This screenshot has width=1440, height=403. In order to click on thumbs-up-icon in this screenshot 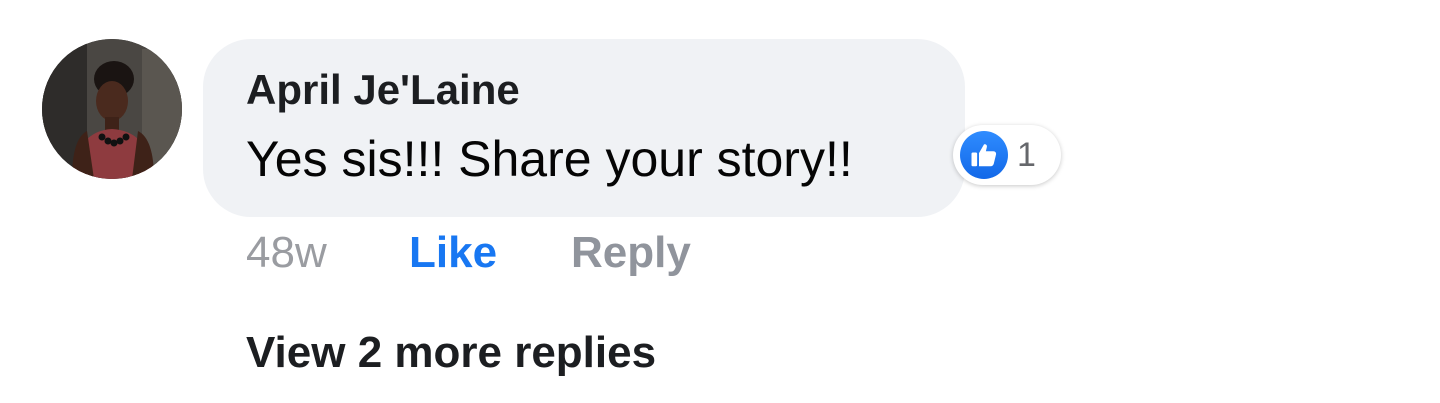, I will do `click(984, 155)`.